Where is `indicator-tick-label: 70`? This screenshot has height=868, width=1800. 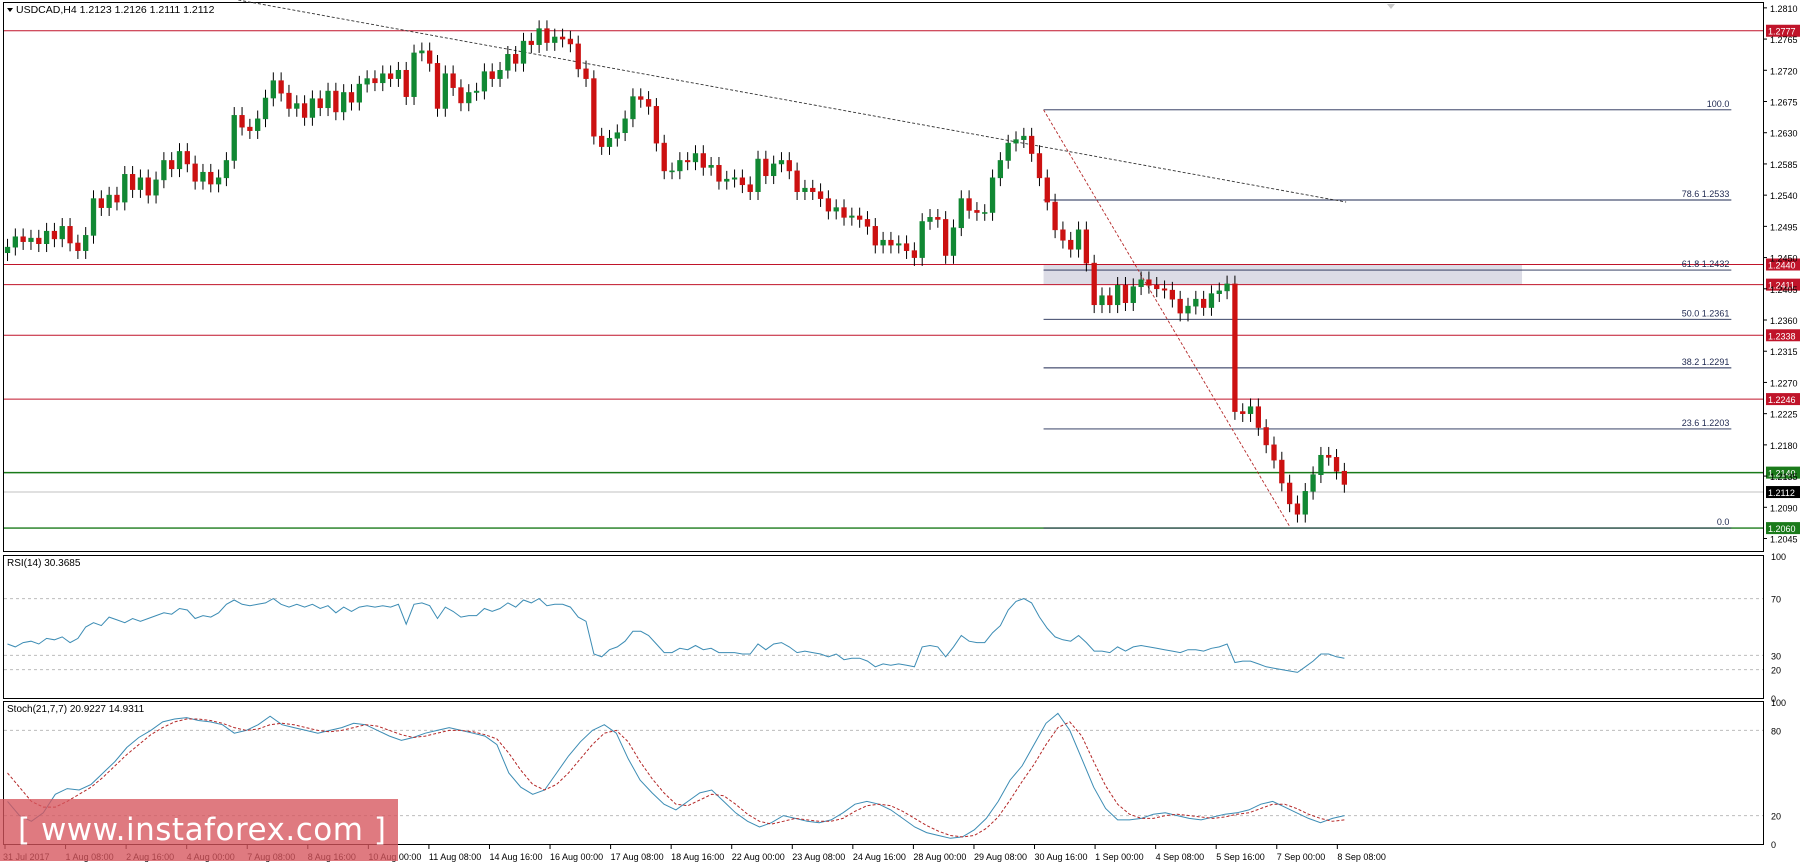 indicator-tick-label: 70 is located at coordinates (1776, 600).